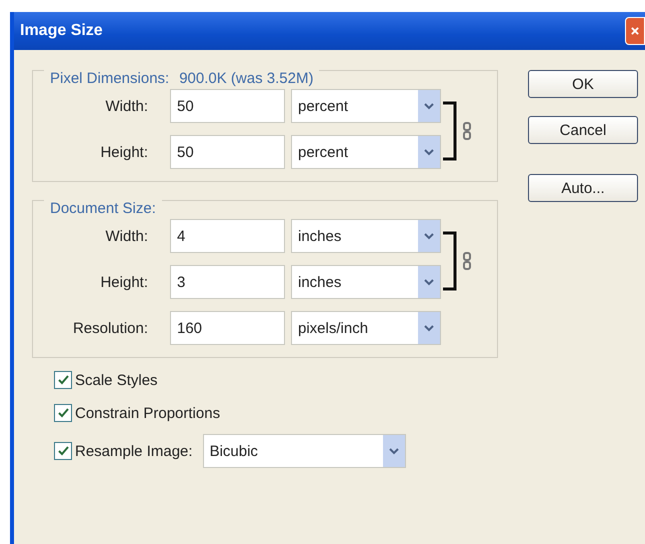 This screenshot has width=645, height=544. I want to click on method-dropdown: Bicubic, so click(304, 451).